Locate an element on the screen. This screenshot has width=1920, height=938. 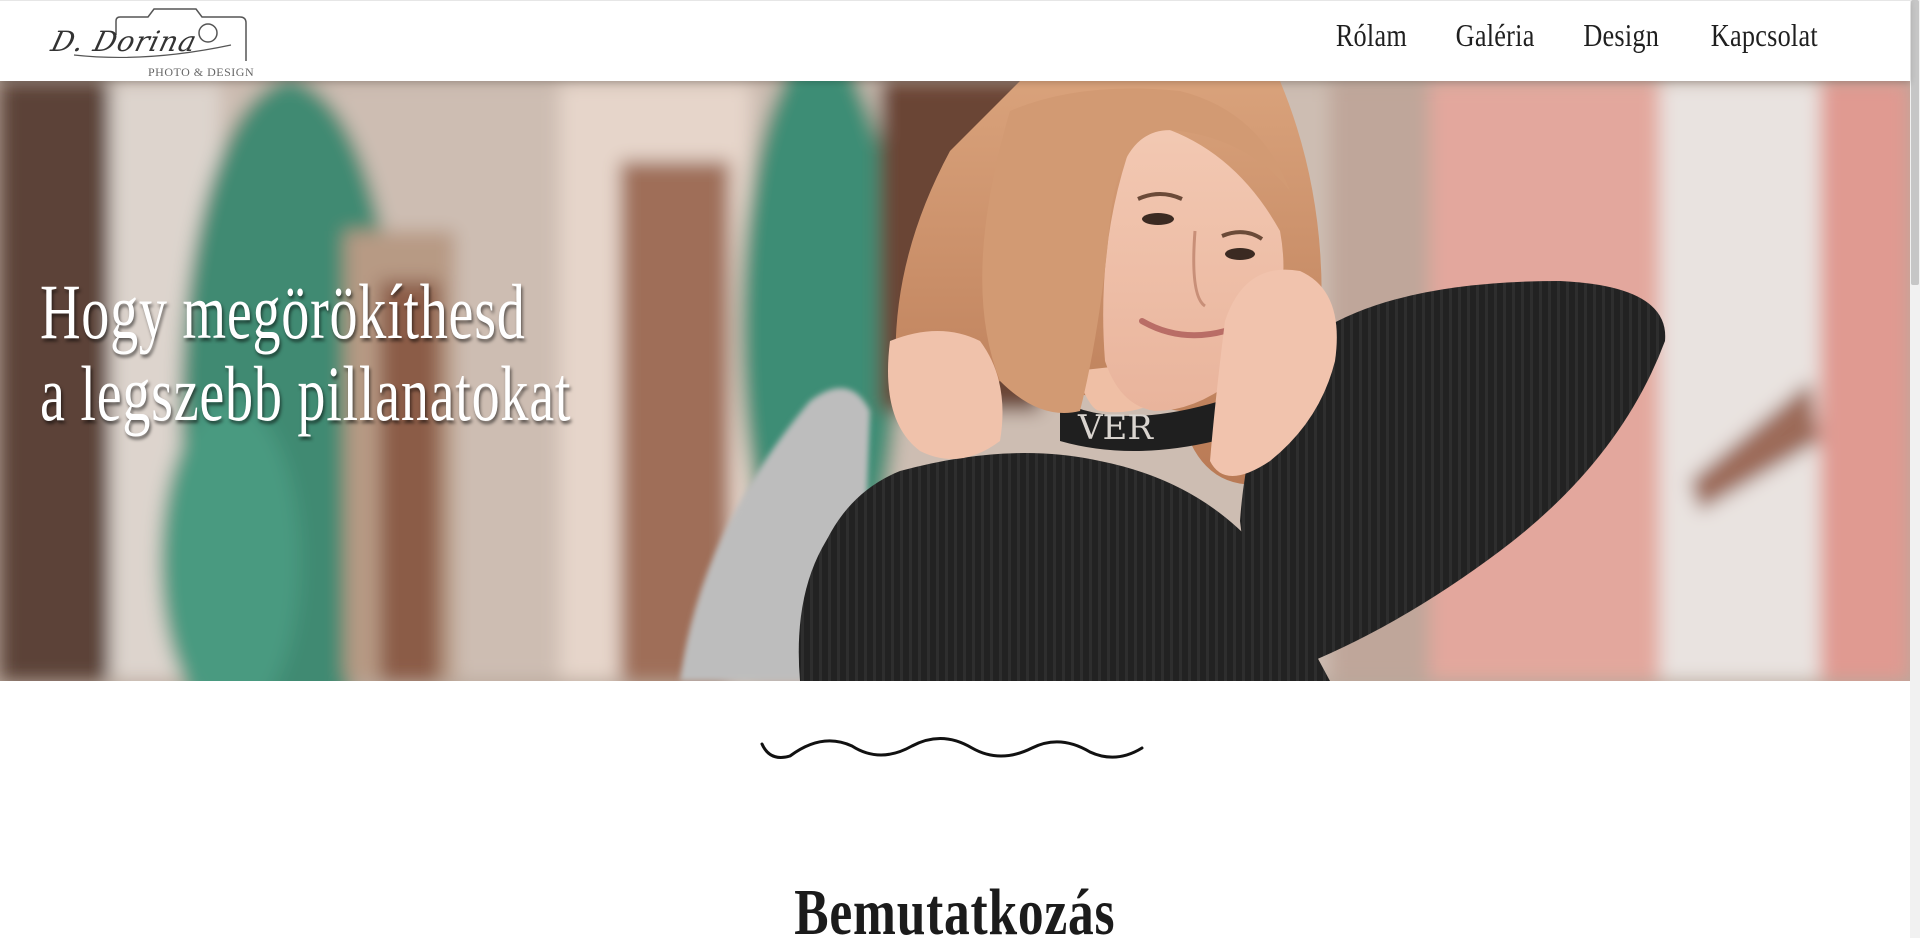
nav-link-kapcsolat: Kapcsolat is located at coordinates (1764, 35).